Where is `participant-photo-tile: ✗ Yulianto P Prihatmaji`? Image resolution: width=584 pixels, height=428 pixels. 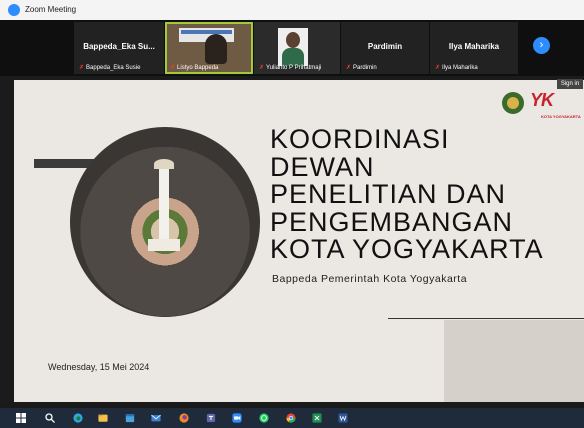
participant-photo-tile: ✗ Yulianto P Prihatmaji is located at coordinates (297, 48).